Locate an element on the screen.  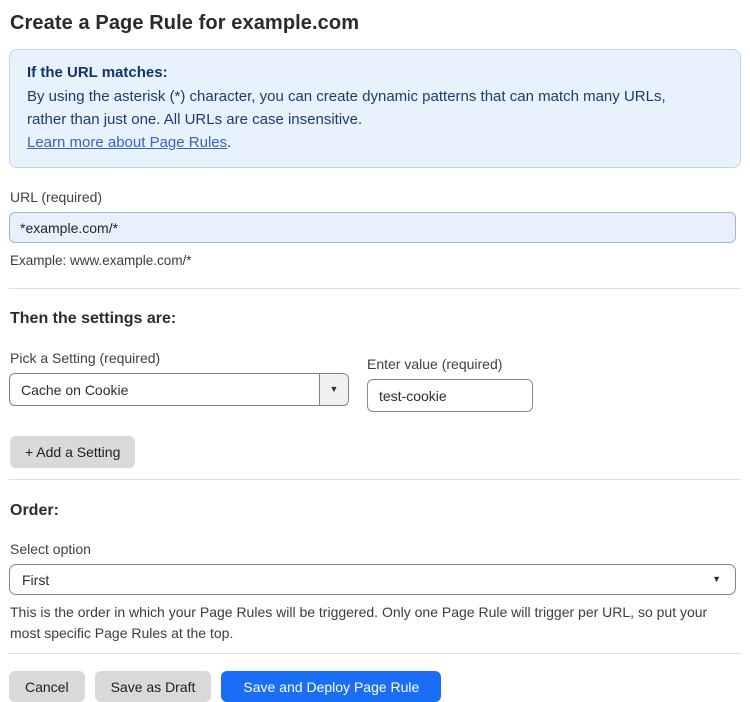
save-as-draft-button: Save as Draft is located at coordinates (153, 686).